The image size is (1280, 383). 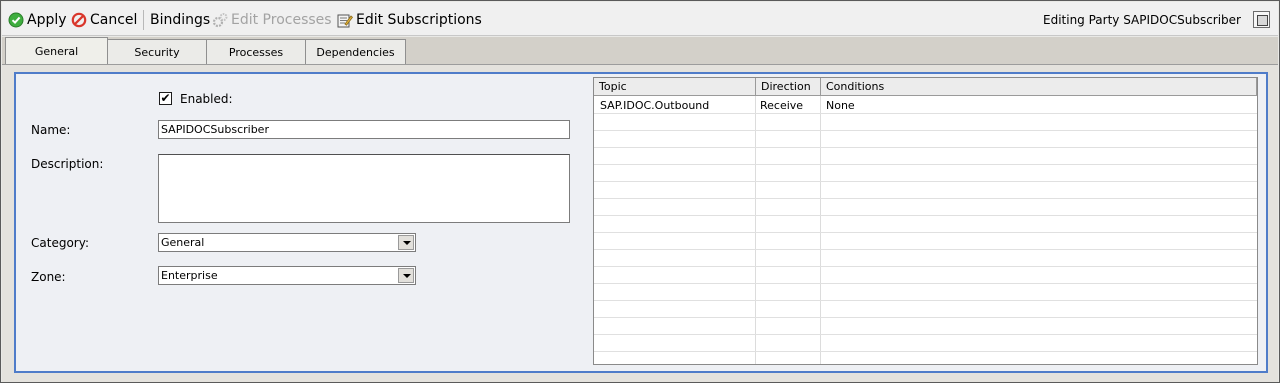 I want to click on cancel-button: Cancel, so click(x=104, y=20).